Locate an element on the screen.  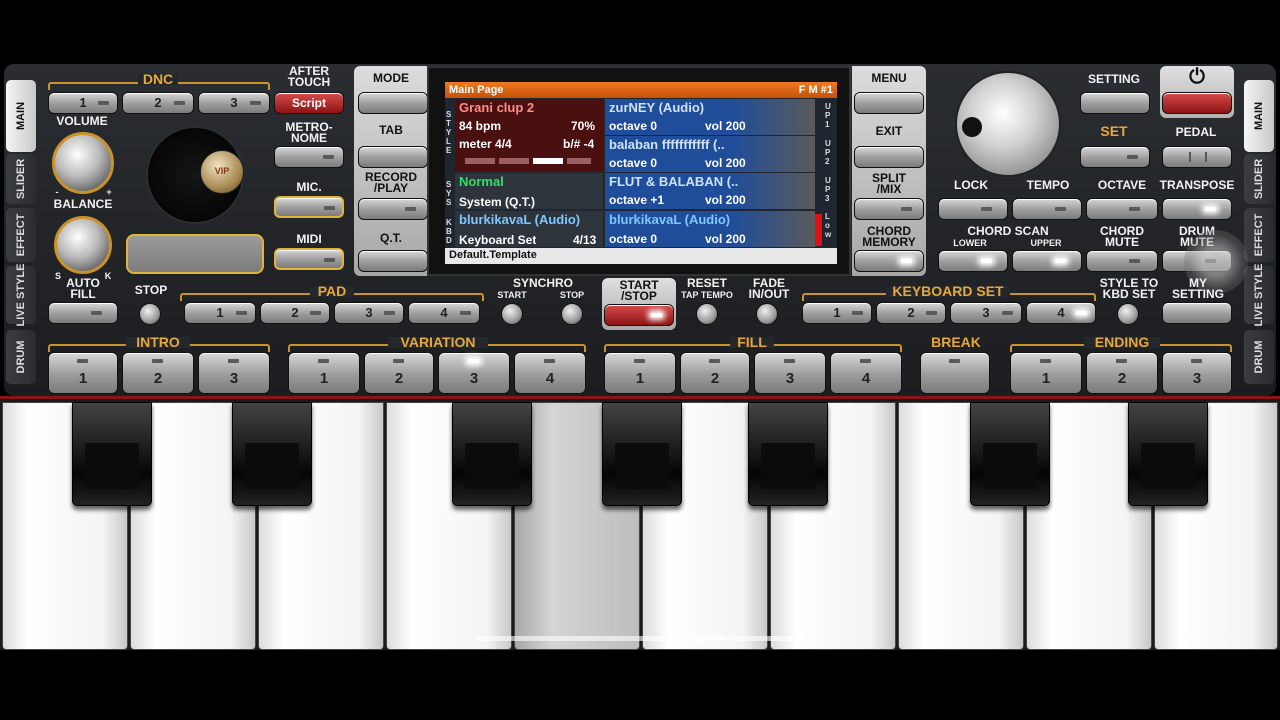
menu-button is located at coordinates (889, 103).